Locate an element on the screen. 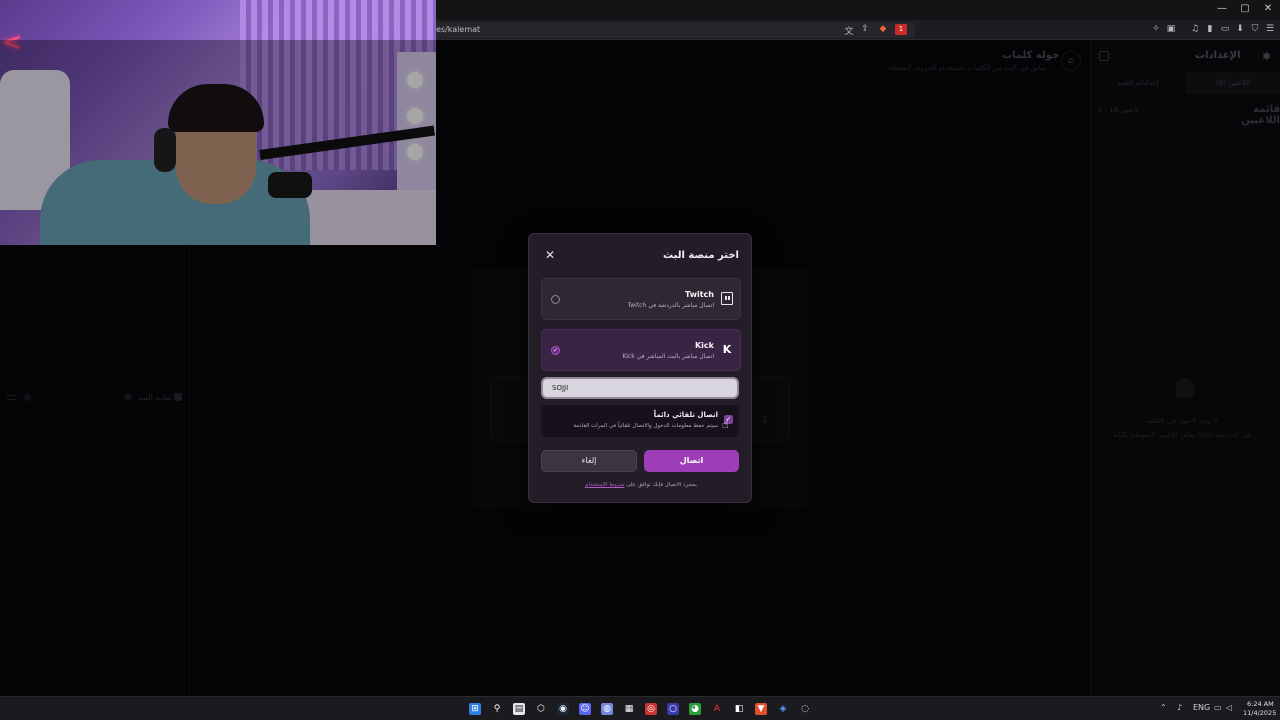  dialog-title: اختر منصة البث is located at coordinates (701, 255).